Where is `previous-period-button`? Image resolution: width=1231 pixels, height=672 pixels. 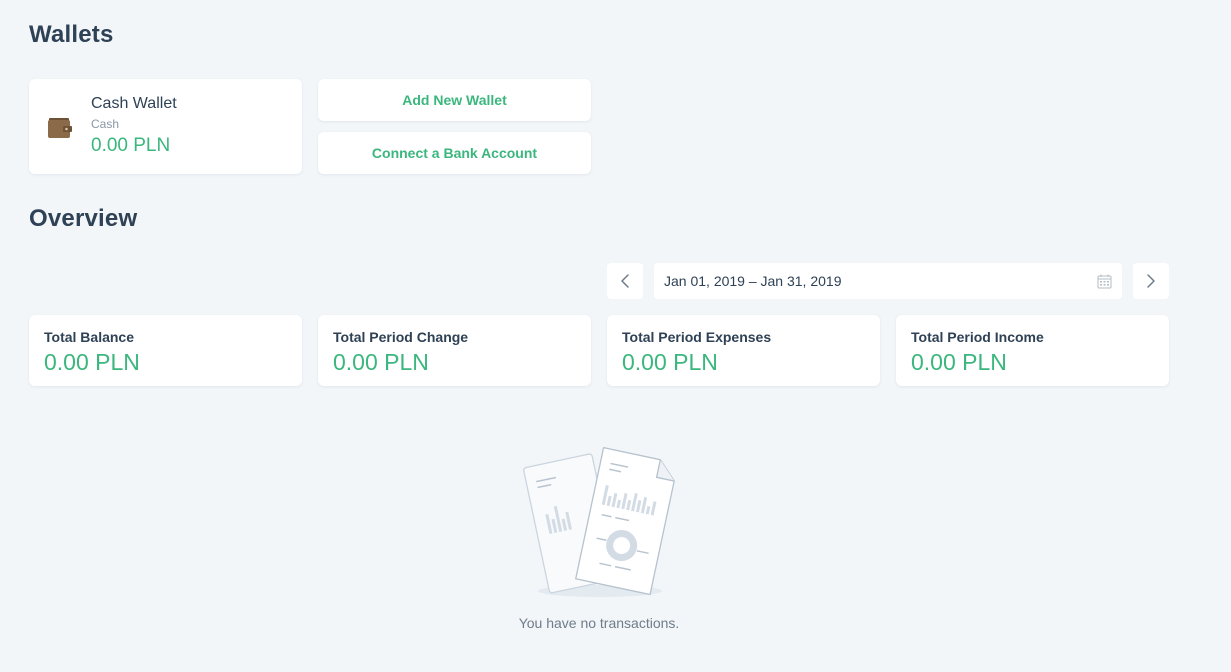 previous-period-button is located at coordinates (625, 281).